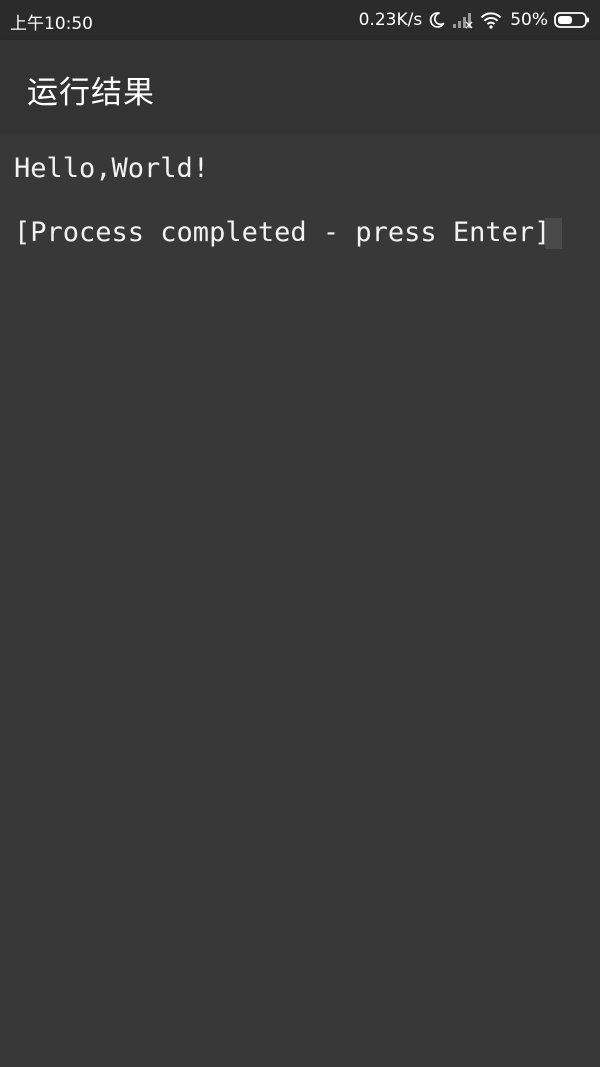  What do you see at coordinates (437, 20) in the screenshot?
I see `moon-icon` at bounding box center [437, 20].